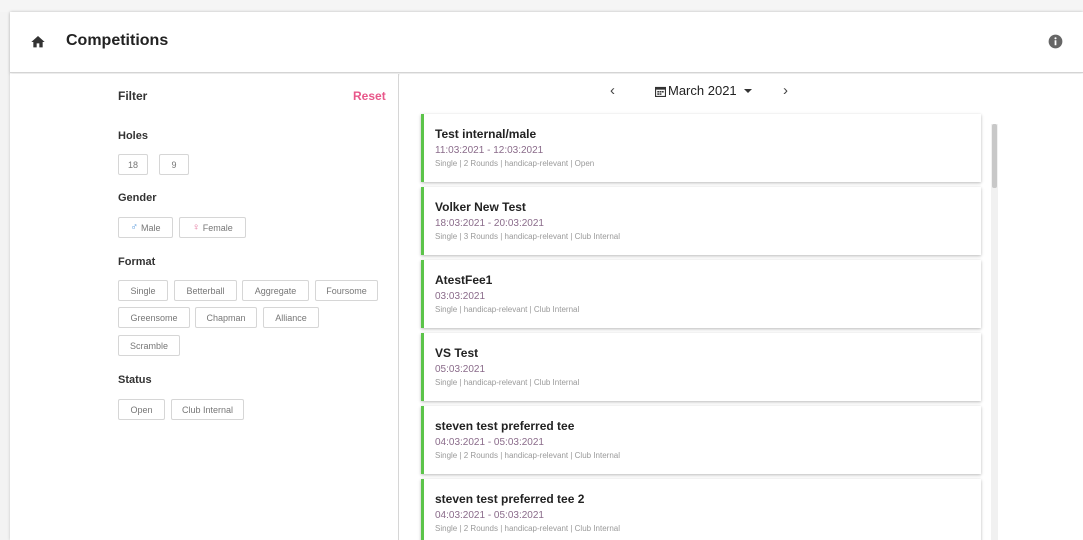 The height and width of the screenshot is (540, 1083). Describe the element at coordinates (510, 499) in the screenshot. I see `competition-title: steven test preferred tee 2` at that location.